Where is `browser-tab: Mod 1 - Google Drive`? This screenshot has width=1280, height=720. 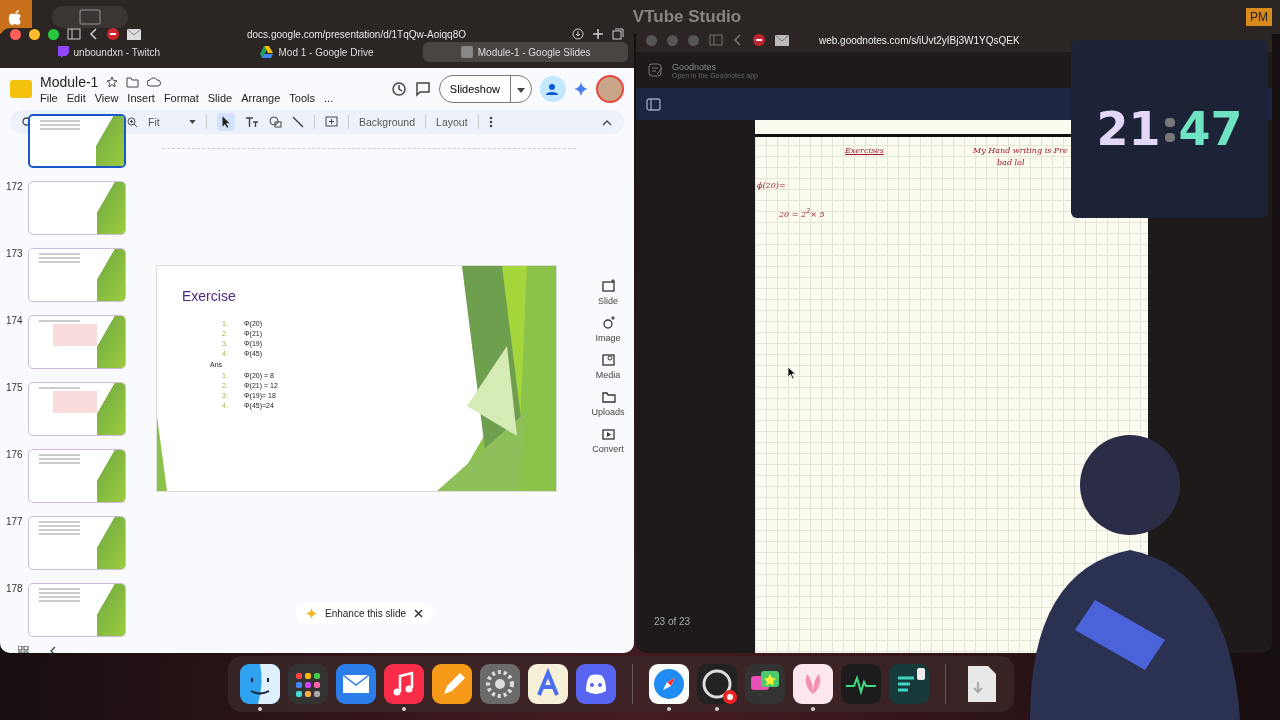 browser-tab: Mod 1 - Google Drive is located at coordinates (317, 52).